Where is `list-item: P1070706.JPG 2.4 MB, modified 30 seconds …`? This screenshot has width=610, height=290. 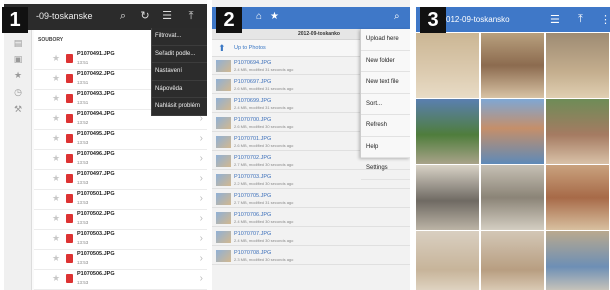 list-item: P1070706.JPG 2.4 MB, modified 30 seconds … is located at coordinates (311, 218).